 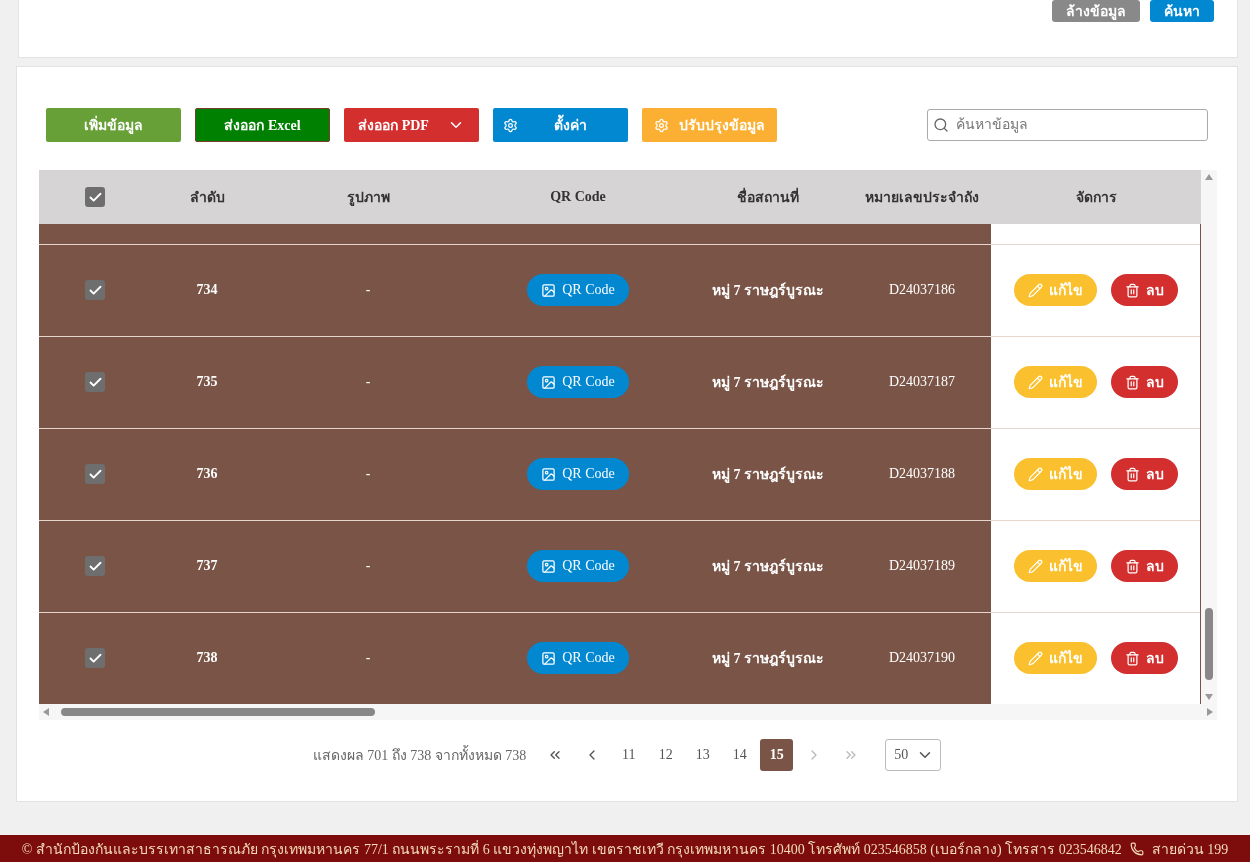 I want to click on select-all-checkbox, so click(x=95, y=197).